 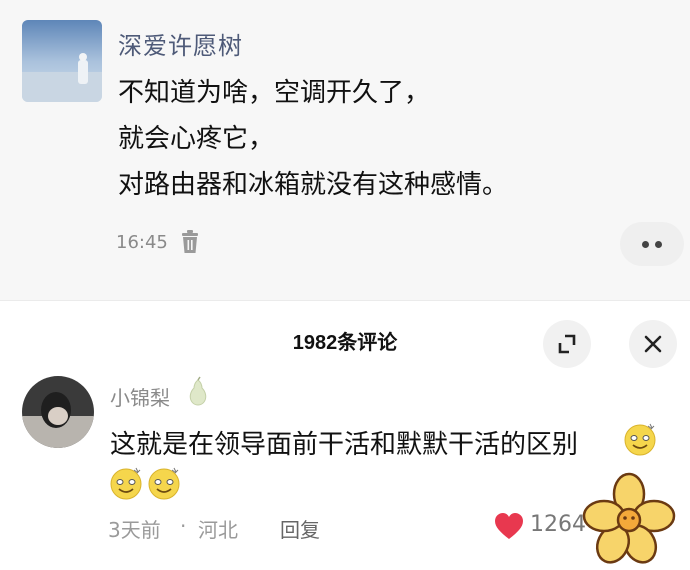 What do you see at coordinates (198, 391) in the screenshot?
I see `pear-badge-icon` at bounding box center [198, 391].